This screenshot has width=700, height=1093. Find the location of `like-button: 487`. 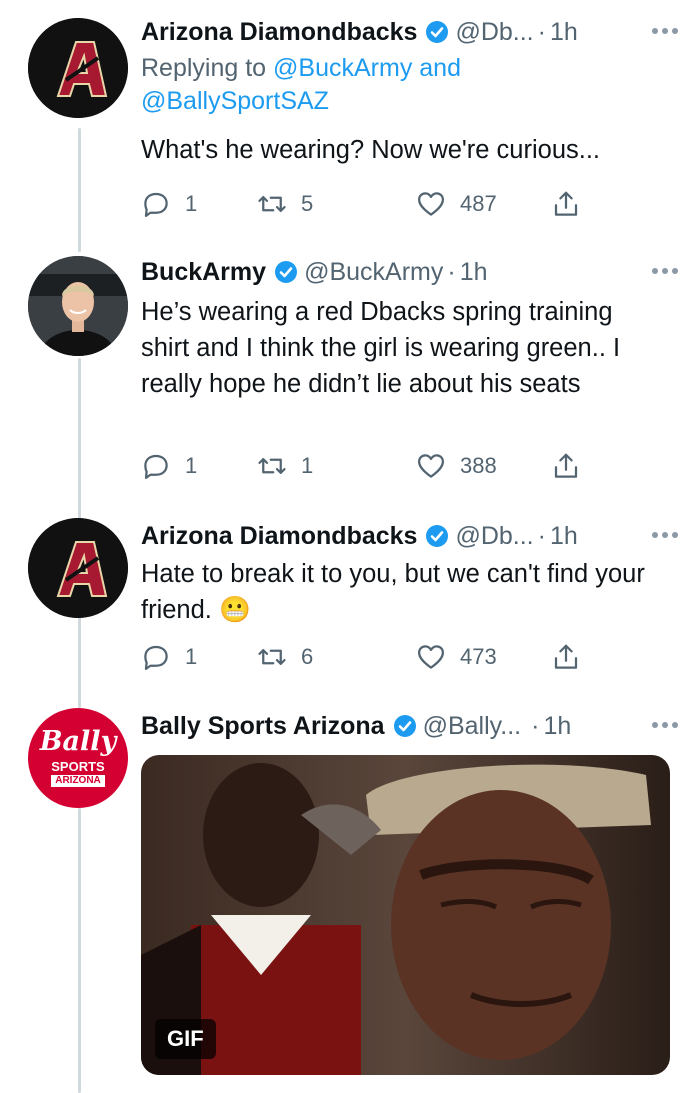

like-button: 487 is located at coordinates (456, 204).